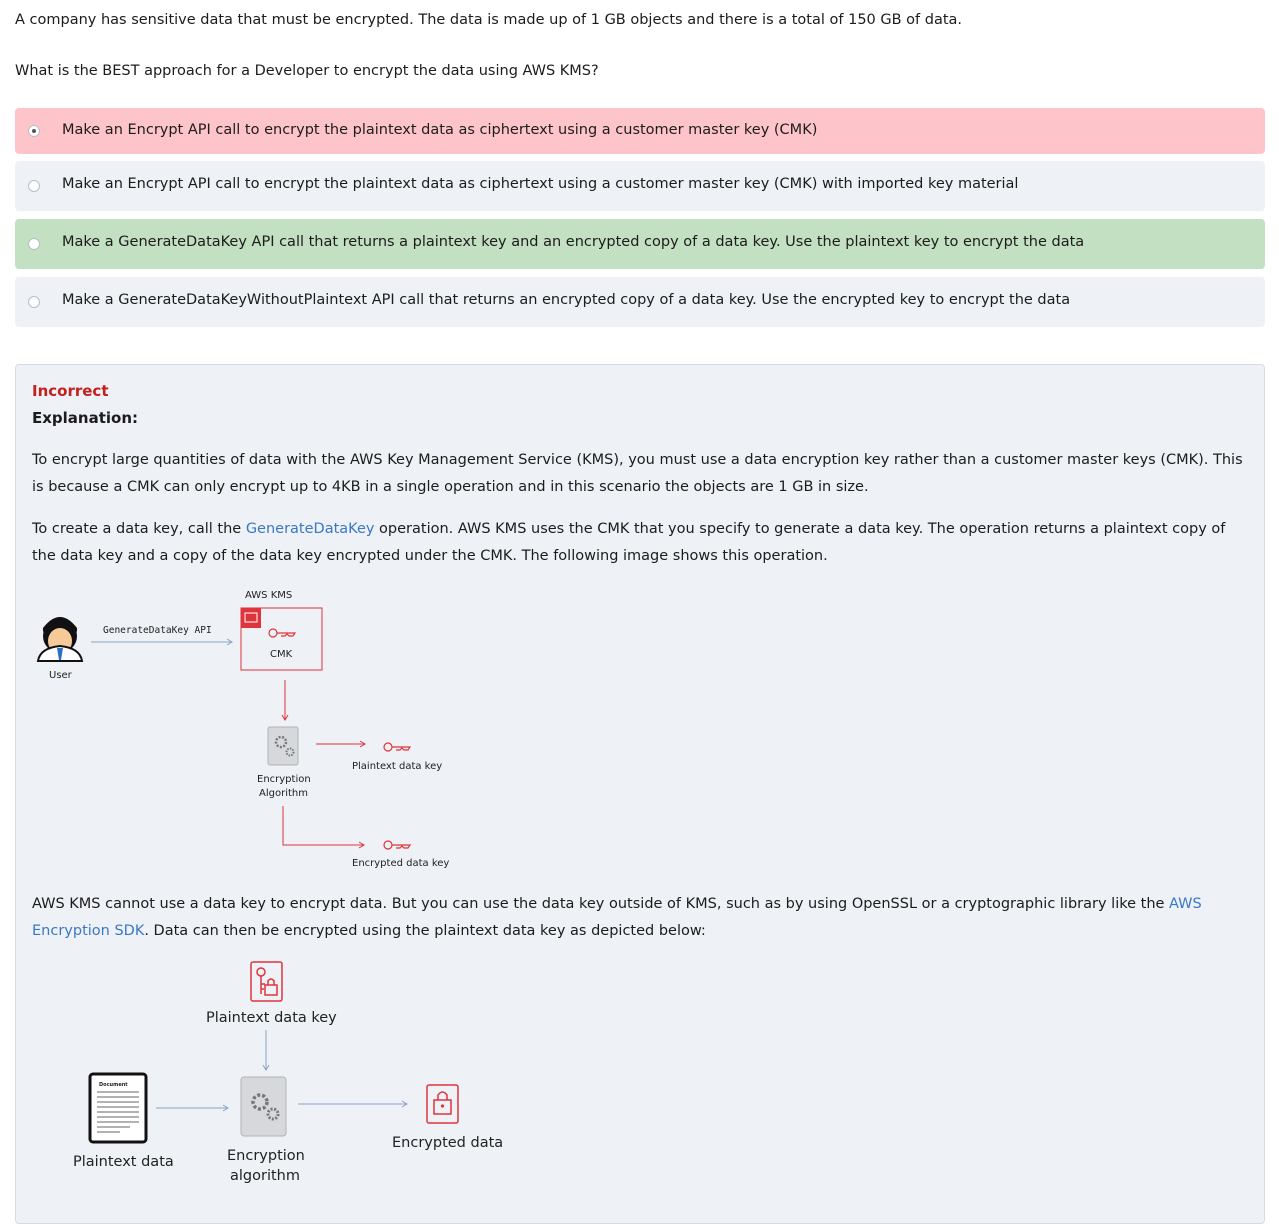 The width and height of the screenshot is (1279, 1224). Describe the element at coordinates (60, 639) in the screenshot. I see `user-icon` at that location.